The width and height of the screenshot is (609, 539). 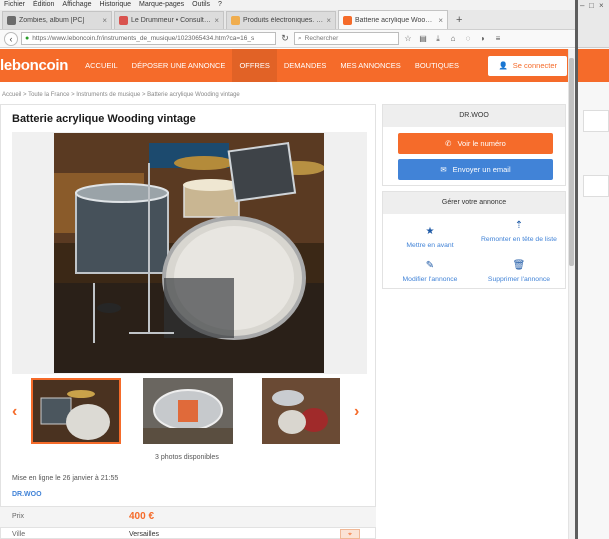 I want to click on search-input: ⌕ Rechercher, so click(x=346, y=38).